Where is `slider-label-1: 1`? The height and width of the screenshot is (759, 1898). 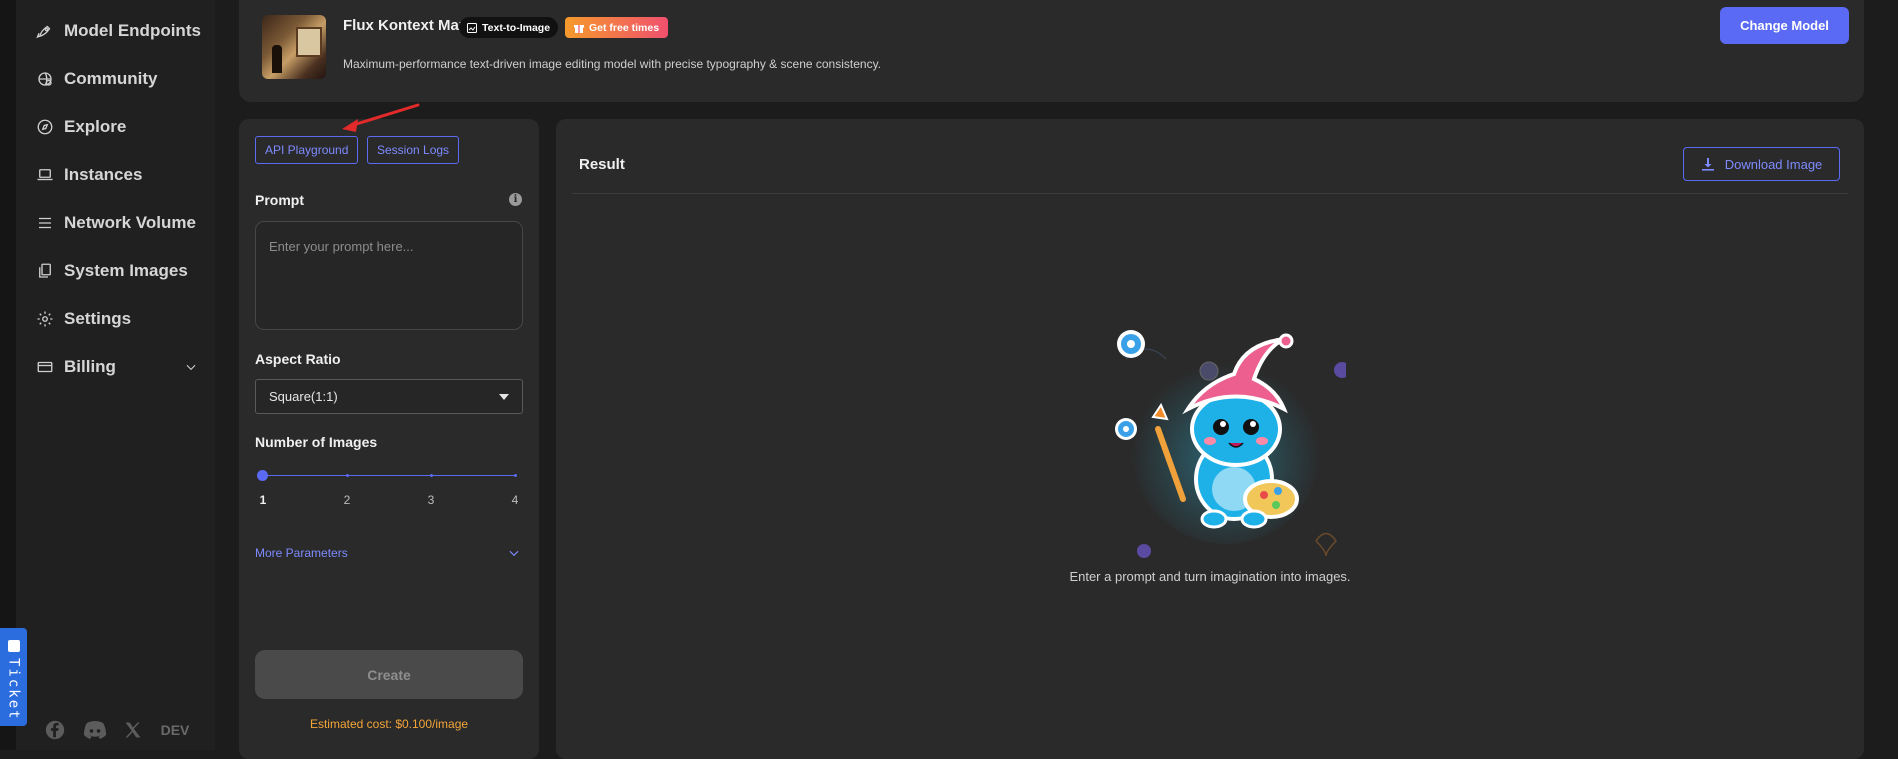
slider-label-1: 1 is located at coordinates (263, 500).